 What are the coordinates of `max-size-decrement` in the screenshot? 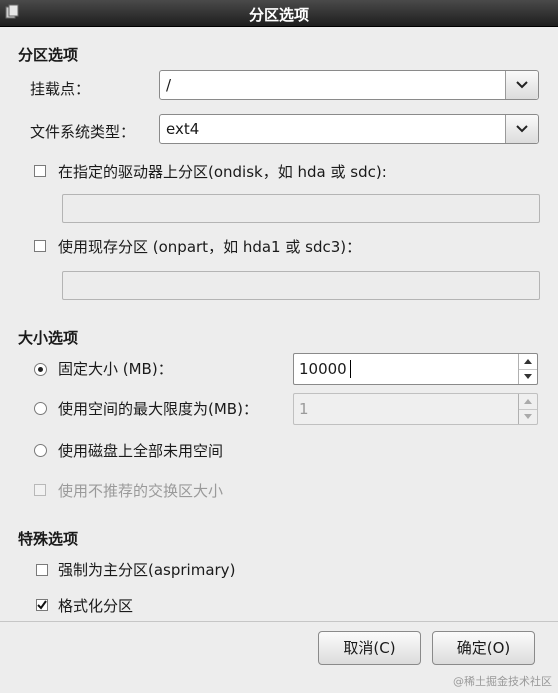 It's located at (528, 416).